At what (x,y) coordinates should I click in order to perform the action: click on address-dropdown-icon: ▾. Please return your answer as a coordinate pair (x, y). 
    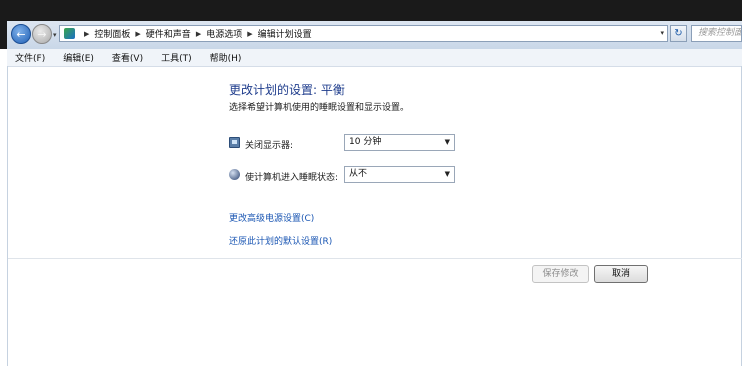
    Looking at the image, I should click on (662, 33).